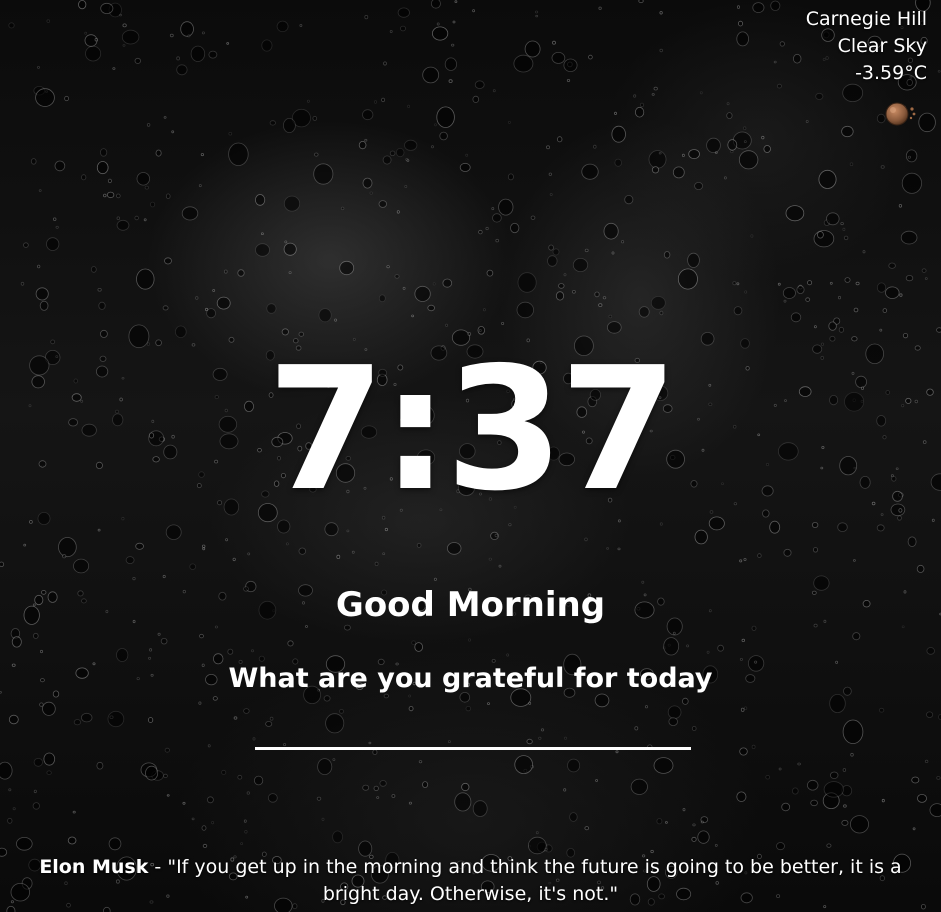 Image resolution: width=941 pixels, height=912 pixels. I want to click on weather-widget: Carnegie Hill Clear Sky -3.59°C, so click(866, 46).